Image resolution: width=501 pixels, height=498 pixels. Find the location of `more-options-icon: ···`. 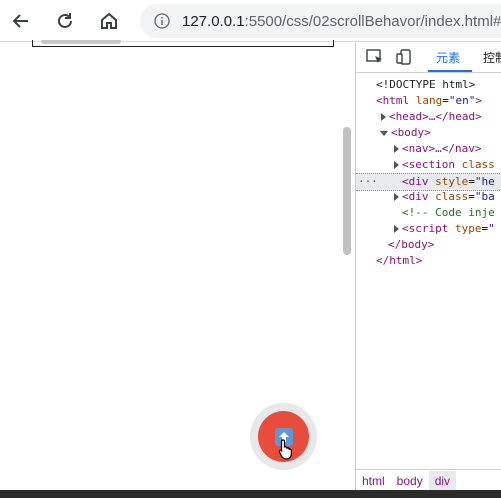

more-options-icon: ··· is located at coordinates (368, 182).